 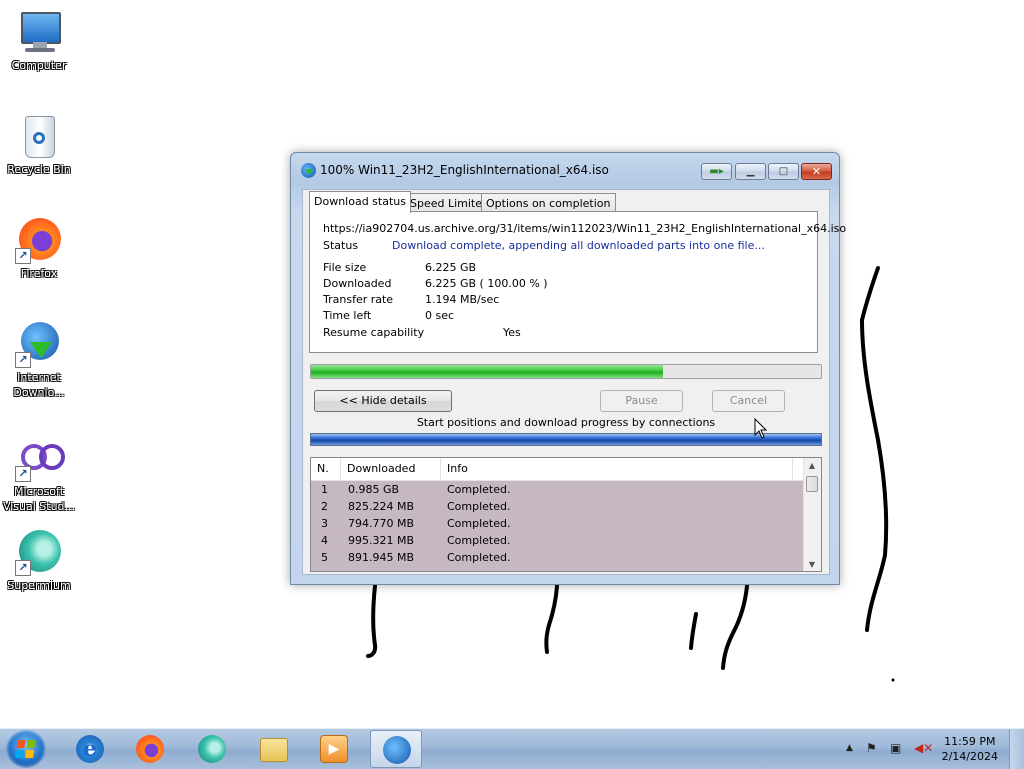 What do you see at coordinates (557, 489) in the screenshot?
I see `table-row: 1 0.985 GB Completed.` at bounding box center [557, 489].